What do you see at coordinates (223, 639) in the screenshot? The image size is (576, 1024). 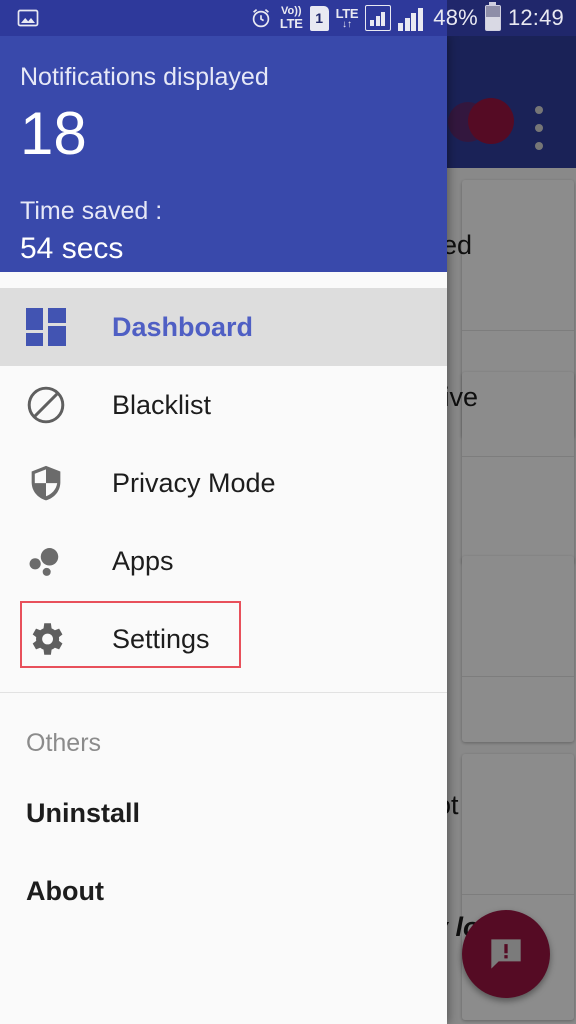 I see `sidebar-item-settings: Settings` at bounding box center [223, 639].